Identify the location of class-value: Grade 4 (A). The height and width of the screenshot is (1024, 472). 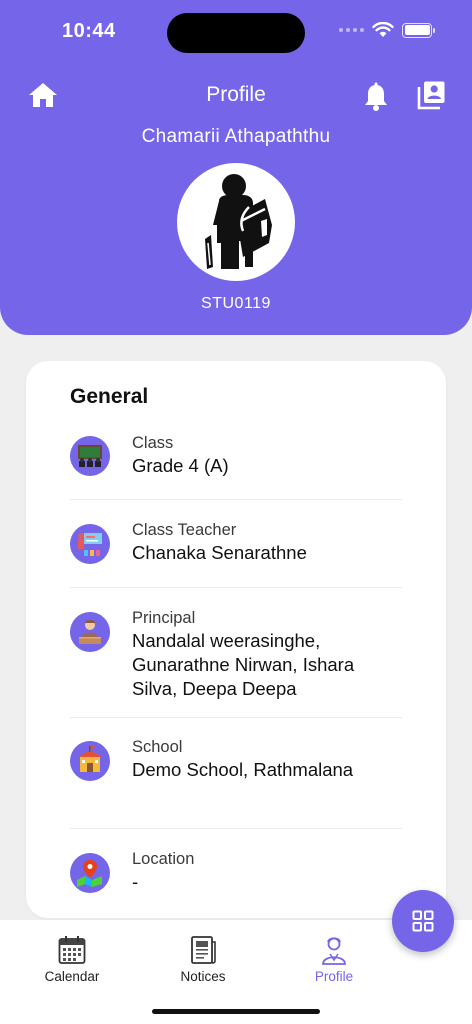
(180, 465).